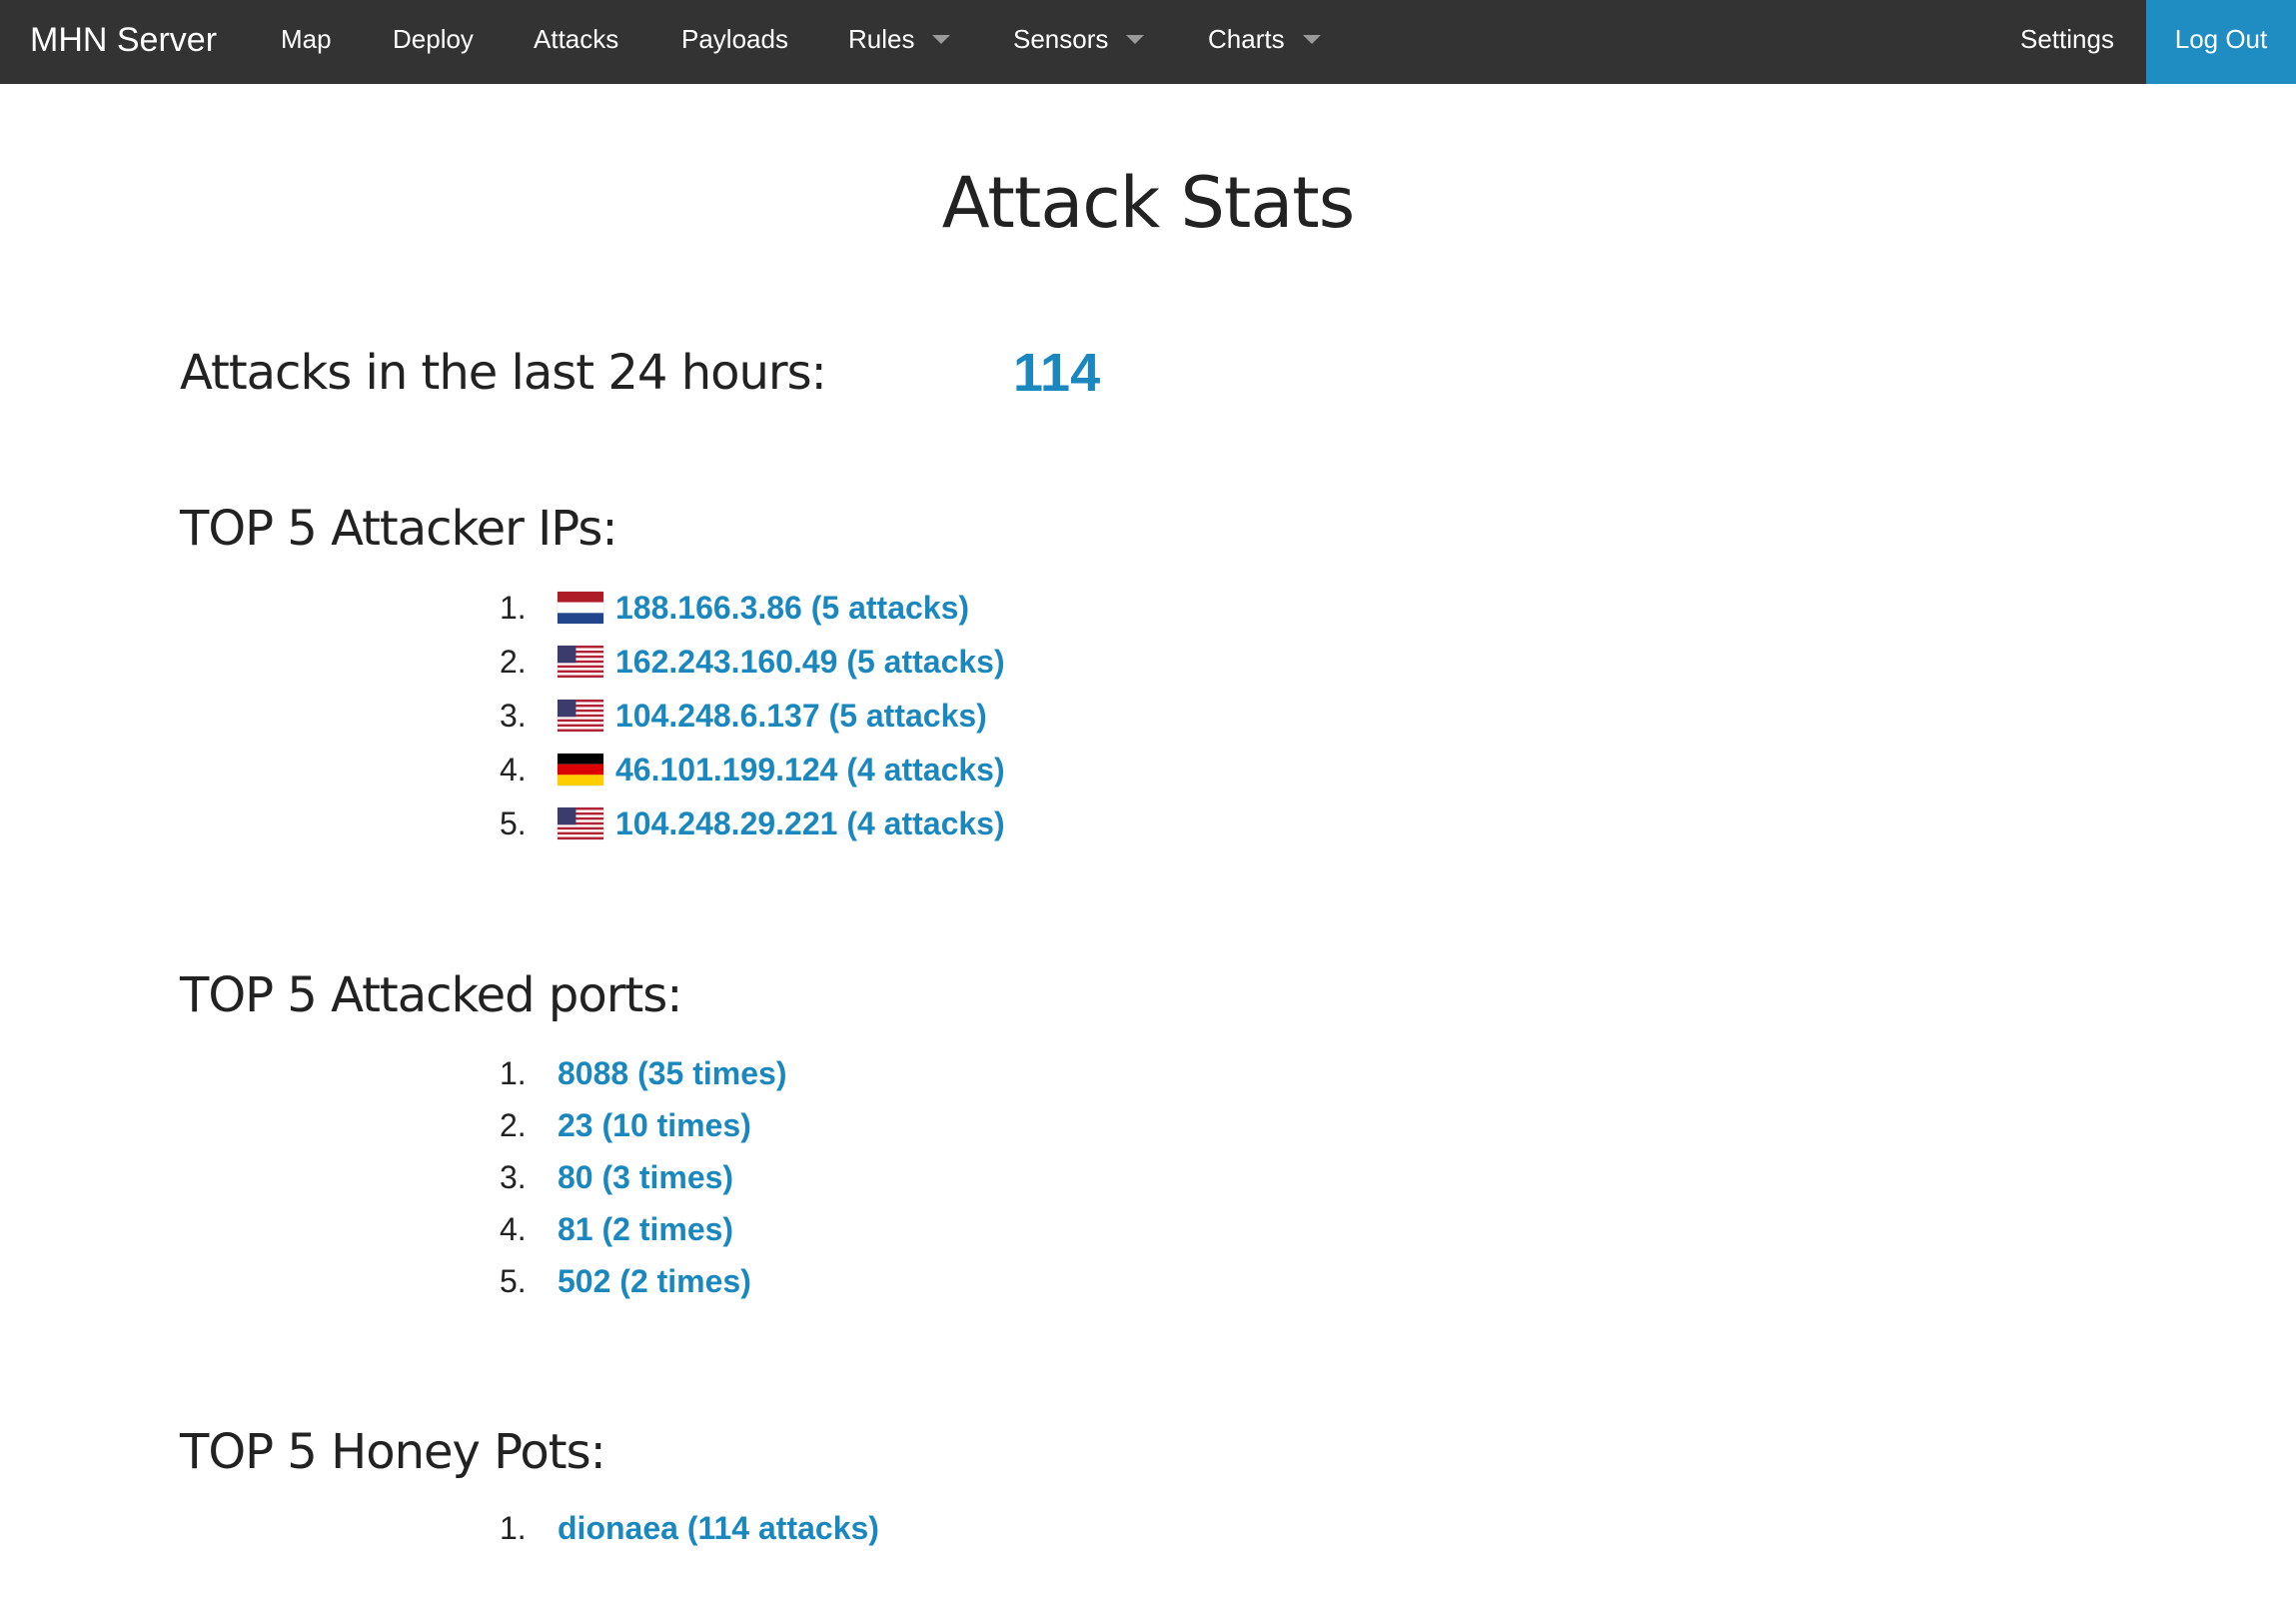 This screenshot has width=2296, height=1603. I want to click on nav-dropdown-rules: Rules, so click(899, 42).